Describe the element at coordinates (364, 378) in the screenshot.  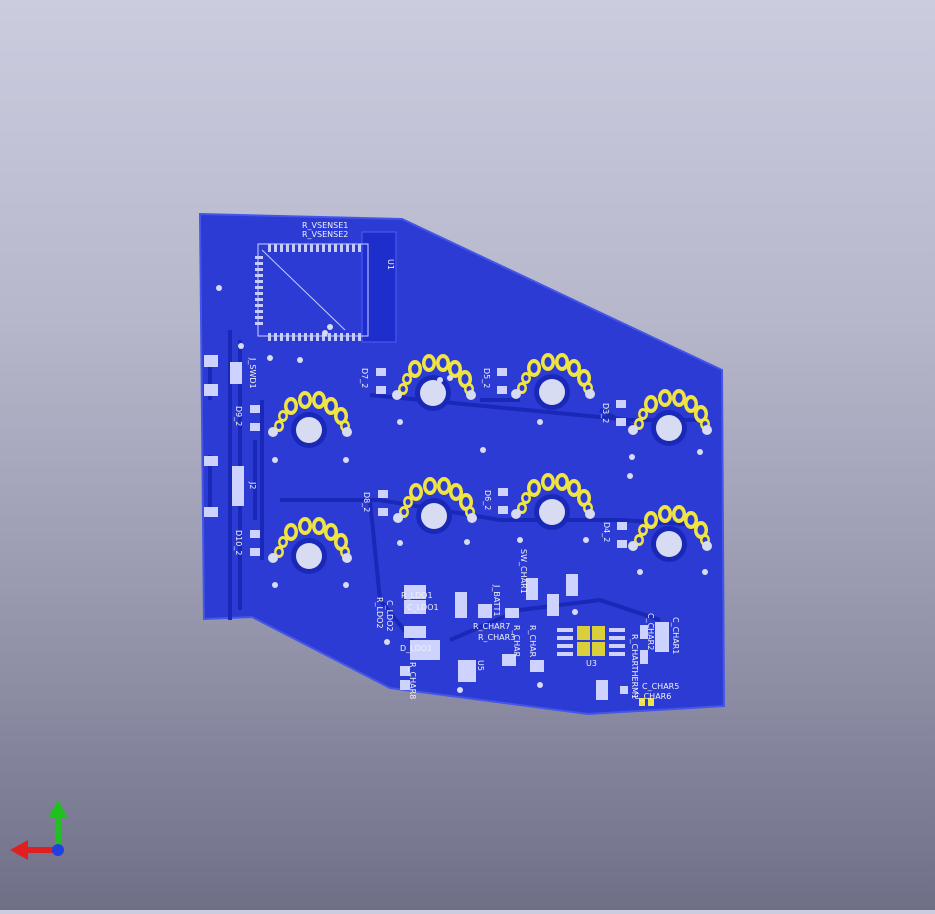
I see `label-d7-2: D7_2` at that location.